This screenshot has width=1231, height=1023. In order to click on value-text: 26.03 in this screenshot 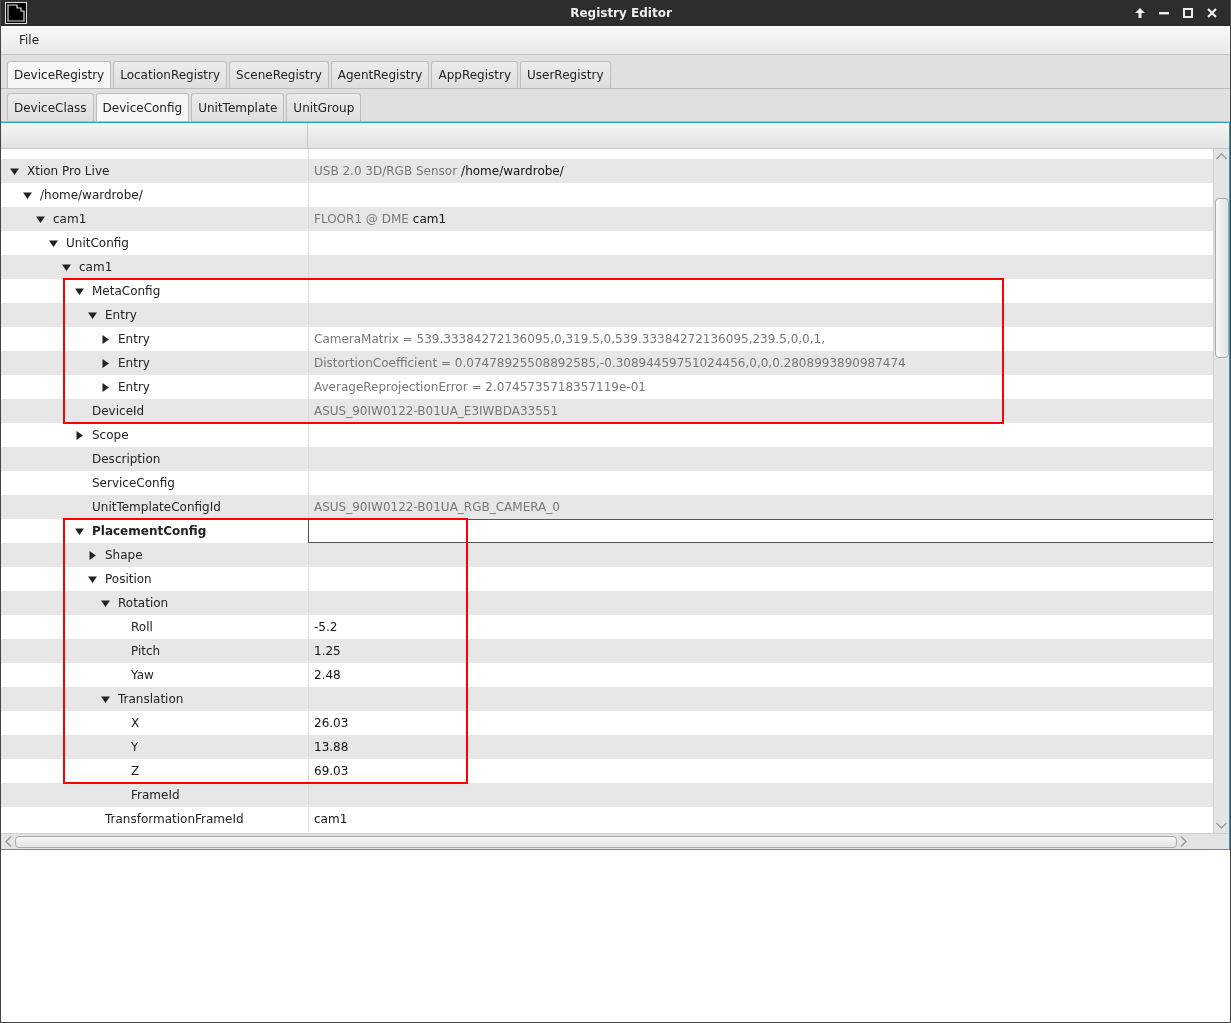, I will do `click(331, 723)`.